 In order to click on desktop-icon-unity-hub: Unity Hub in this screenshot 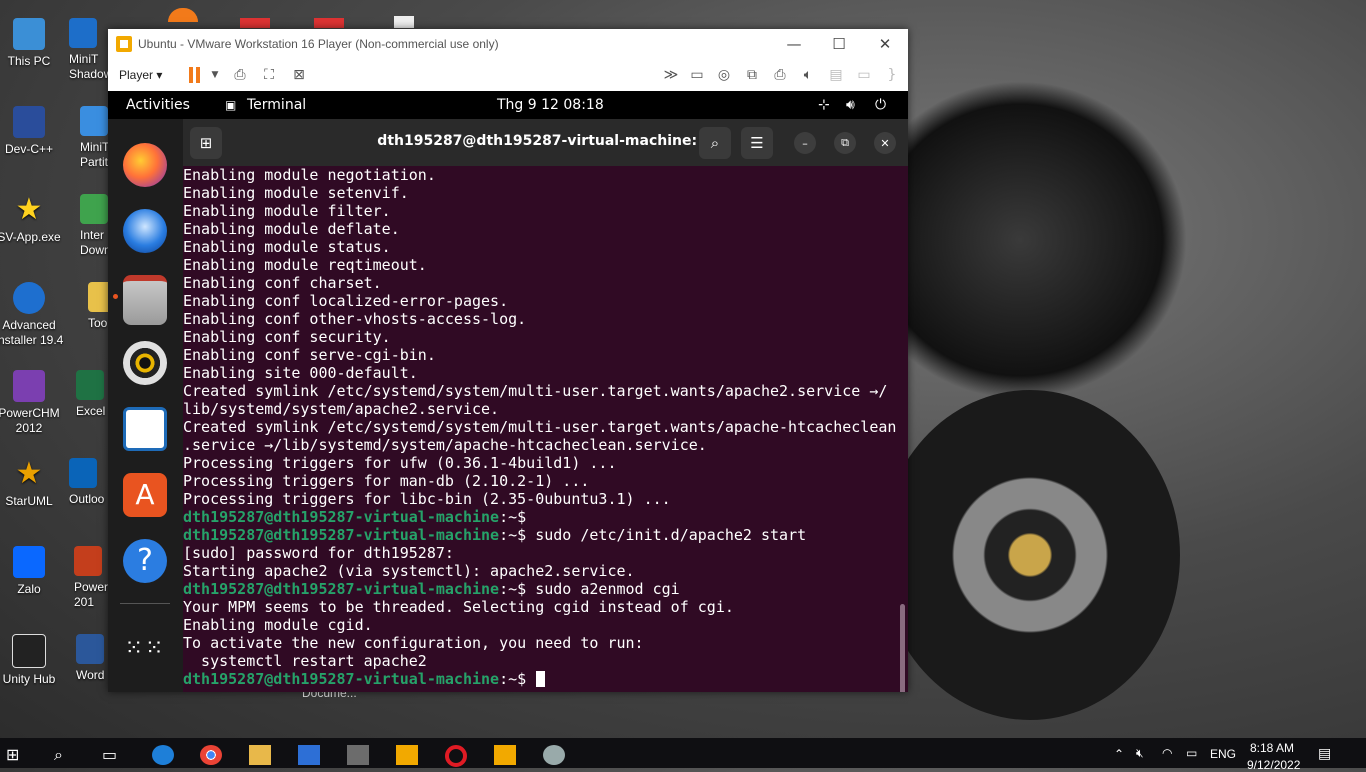, I will do `click(32, 660)`.